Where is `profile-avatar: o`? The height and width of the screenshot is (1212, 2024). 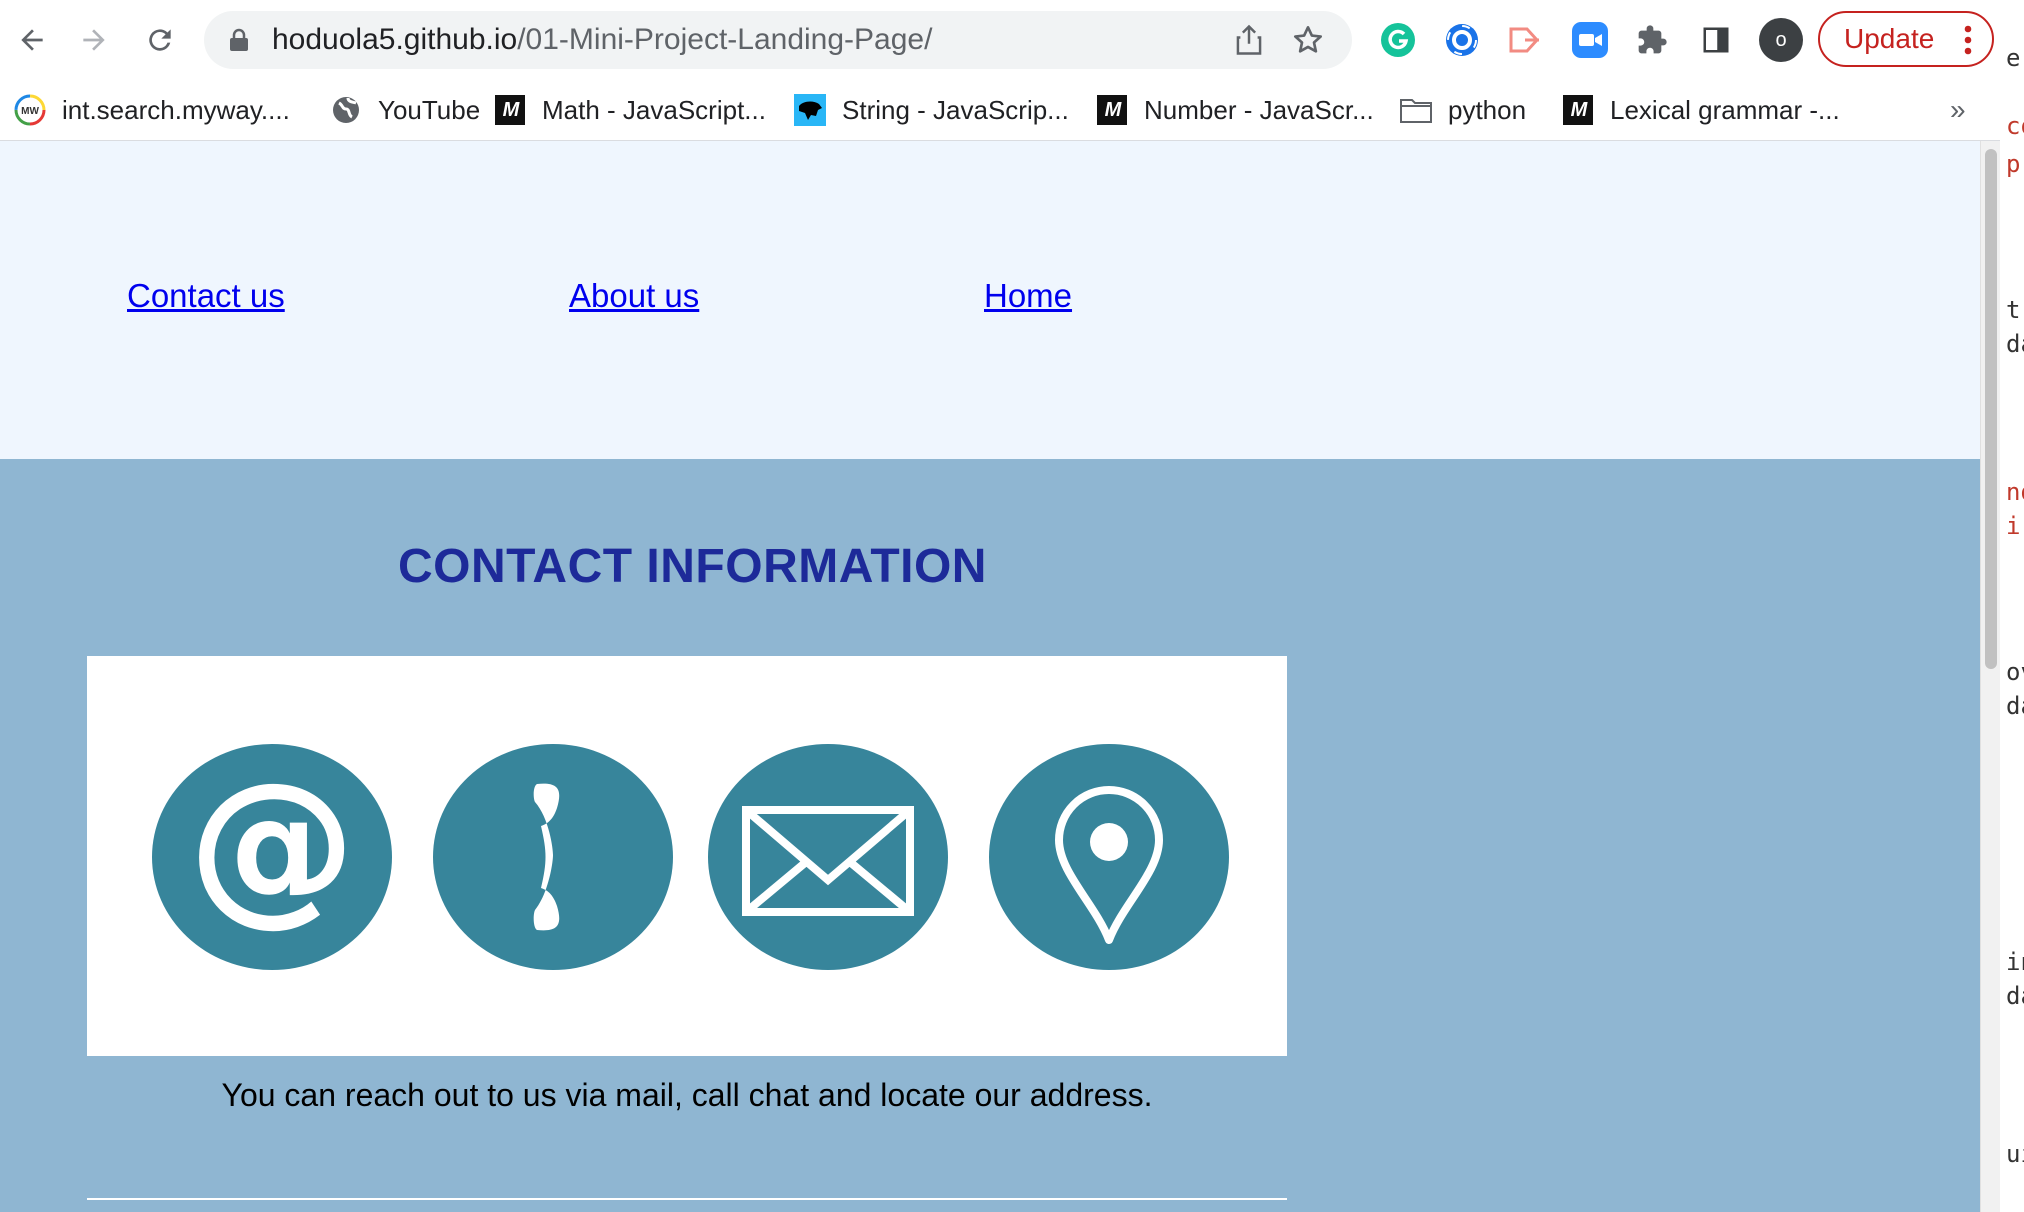
profile-avatar: o is located at coordinates (1781, 40).